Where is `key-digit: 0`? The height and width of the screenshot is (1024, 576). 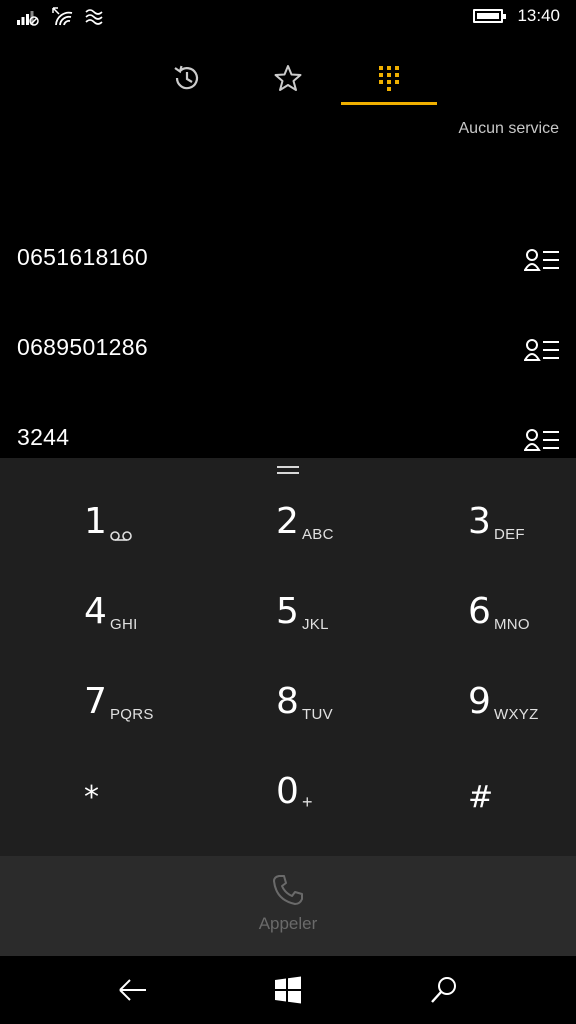
key-digit: 0 is located at coordinates (287, 791).